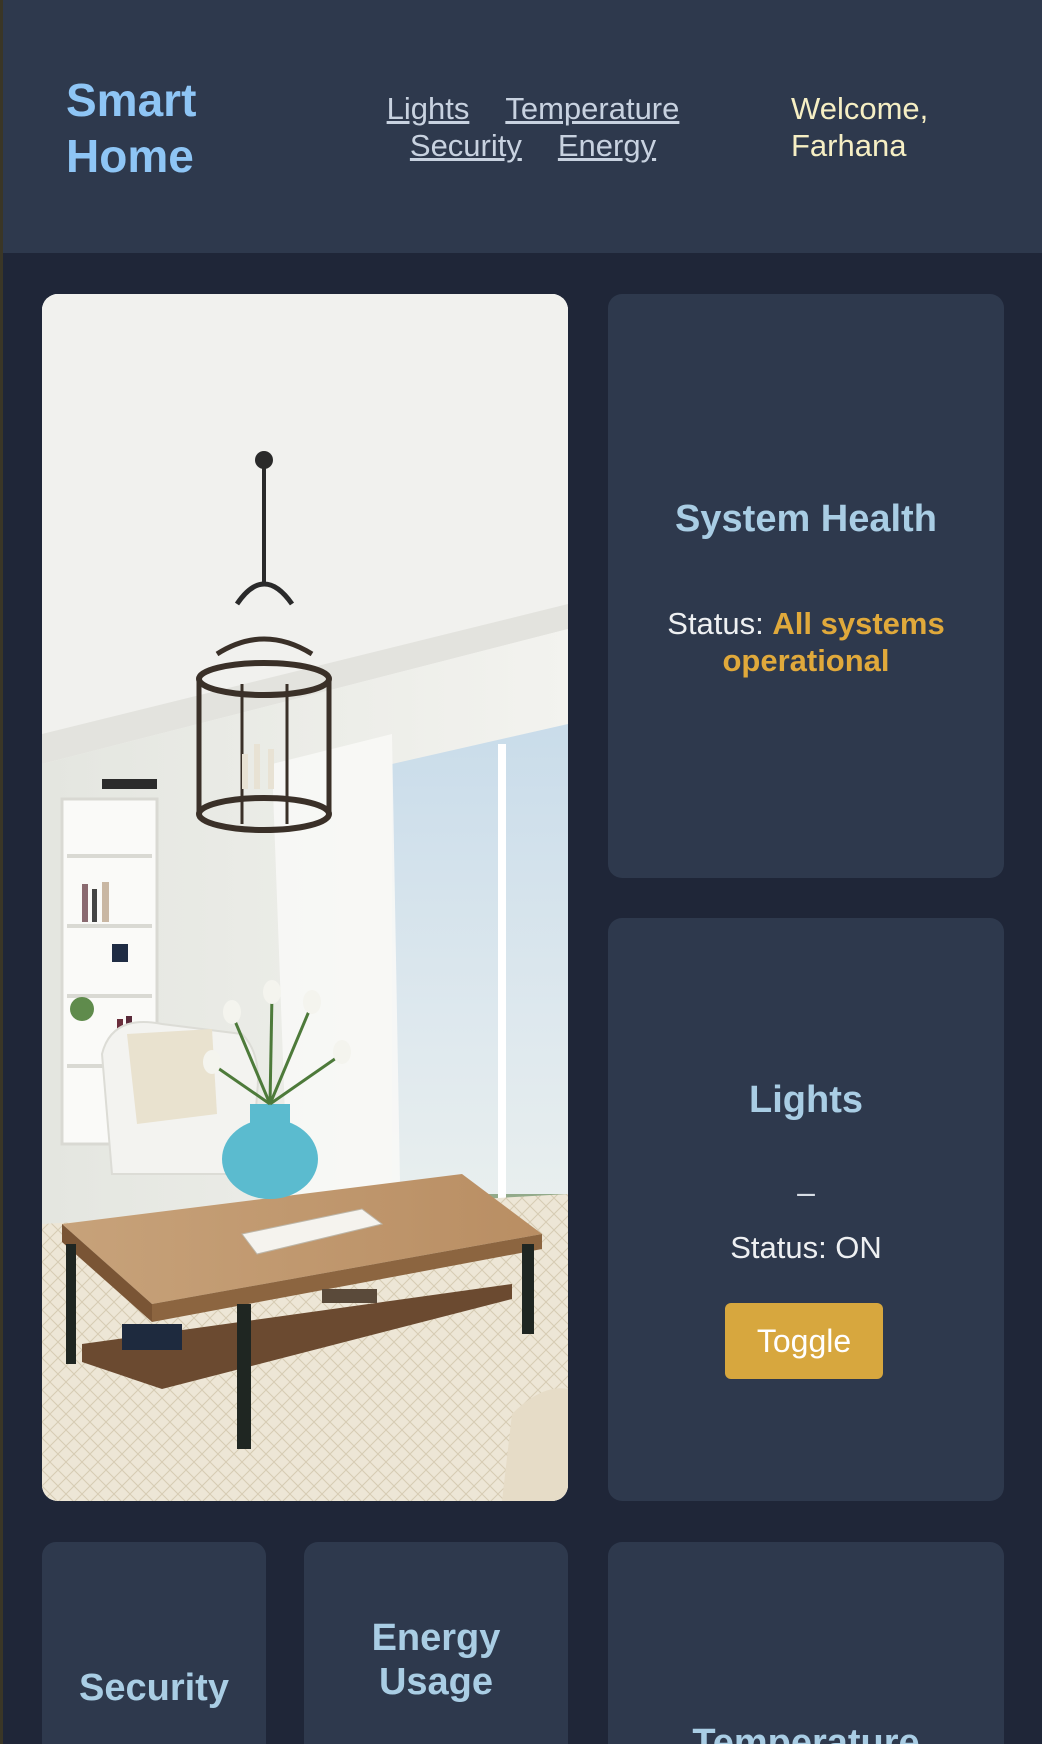 This screenshot has height=1744, width=1042. I want to click on lights-toggle-button: Toggle, so click(804, 1341).